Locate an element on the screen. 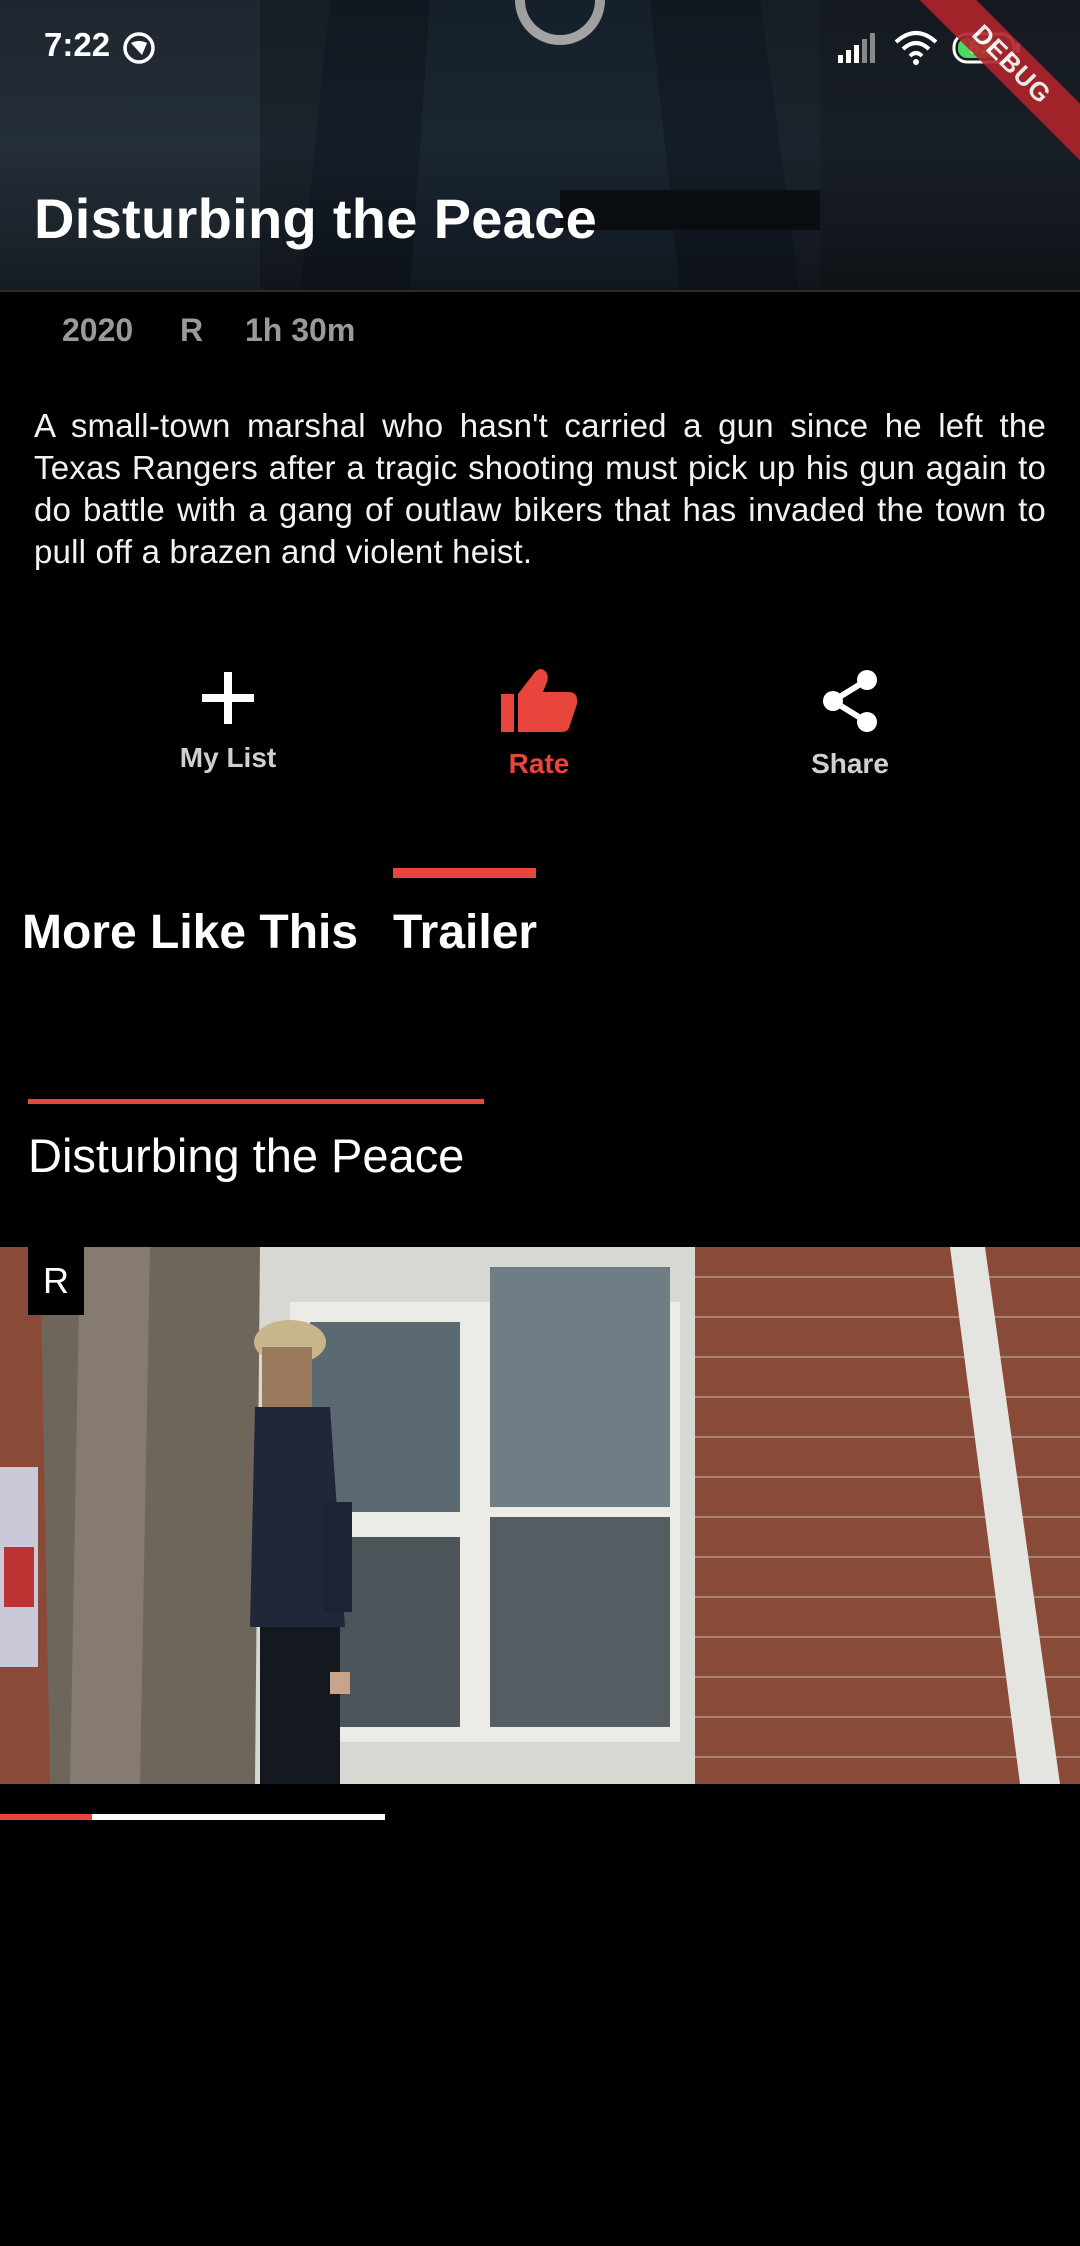  my-list-label: My List is located at coordinates (228, 757).